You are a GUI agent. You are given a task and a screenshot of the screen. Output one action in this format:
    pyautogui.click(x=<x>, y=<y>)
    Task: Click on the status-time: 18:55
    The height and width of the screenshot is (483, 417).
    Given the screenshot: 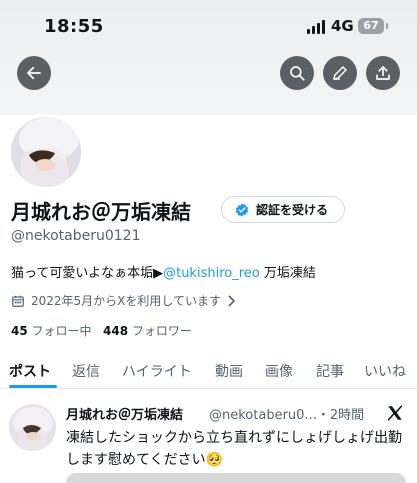 What is the action you would take?
    pyautogui.click(x=74, y=26)
    